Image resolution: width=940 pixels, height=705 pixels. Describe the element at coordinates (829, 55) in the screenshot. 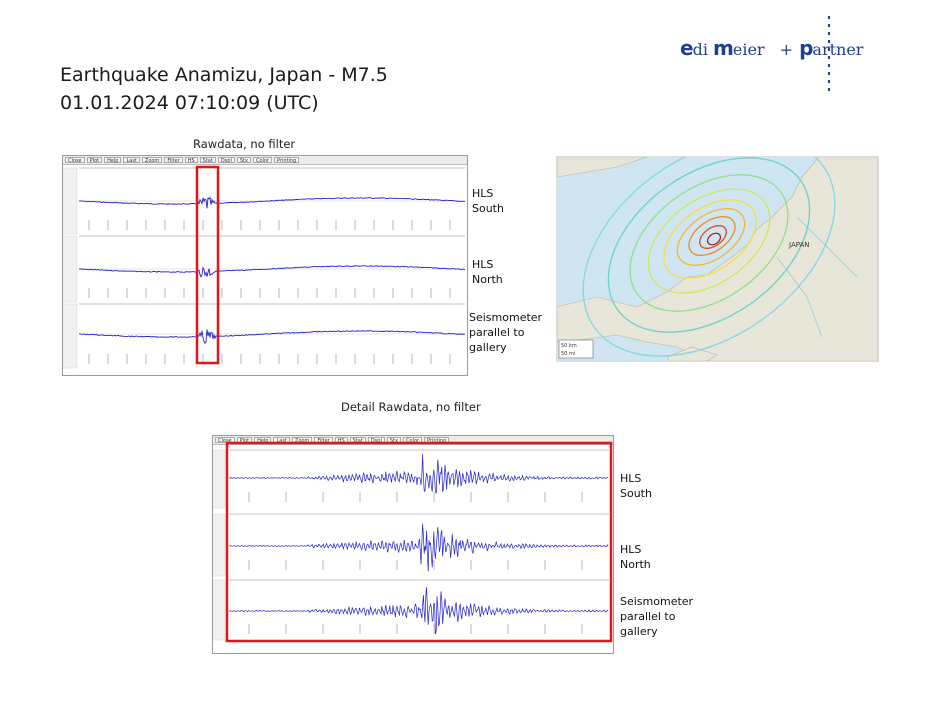

I see `logo-divider` at that location.